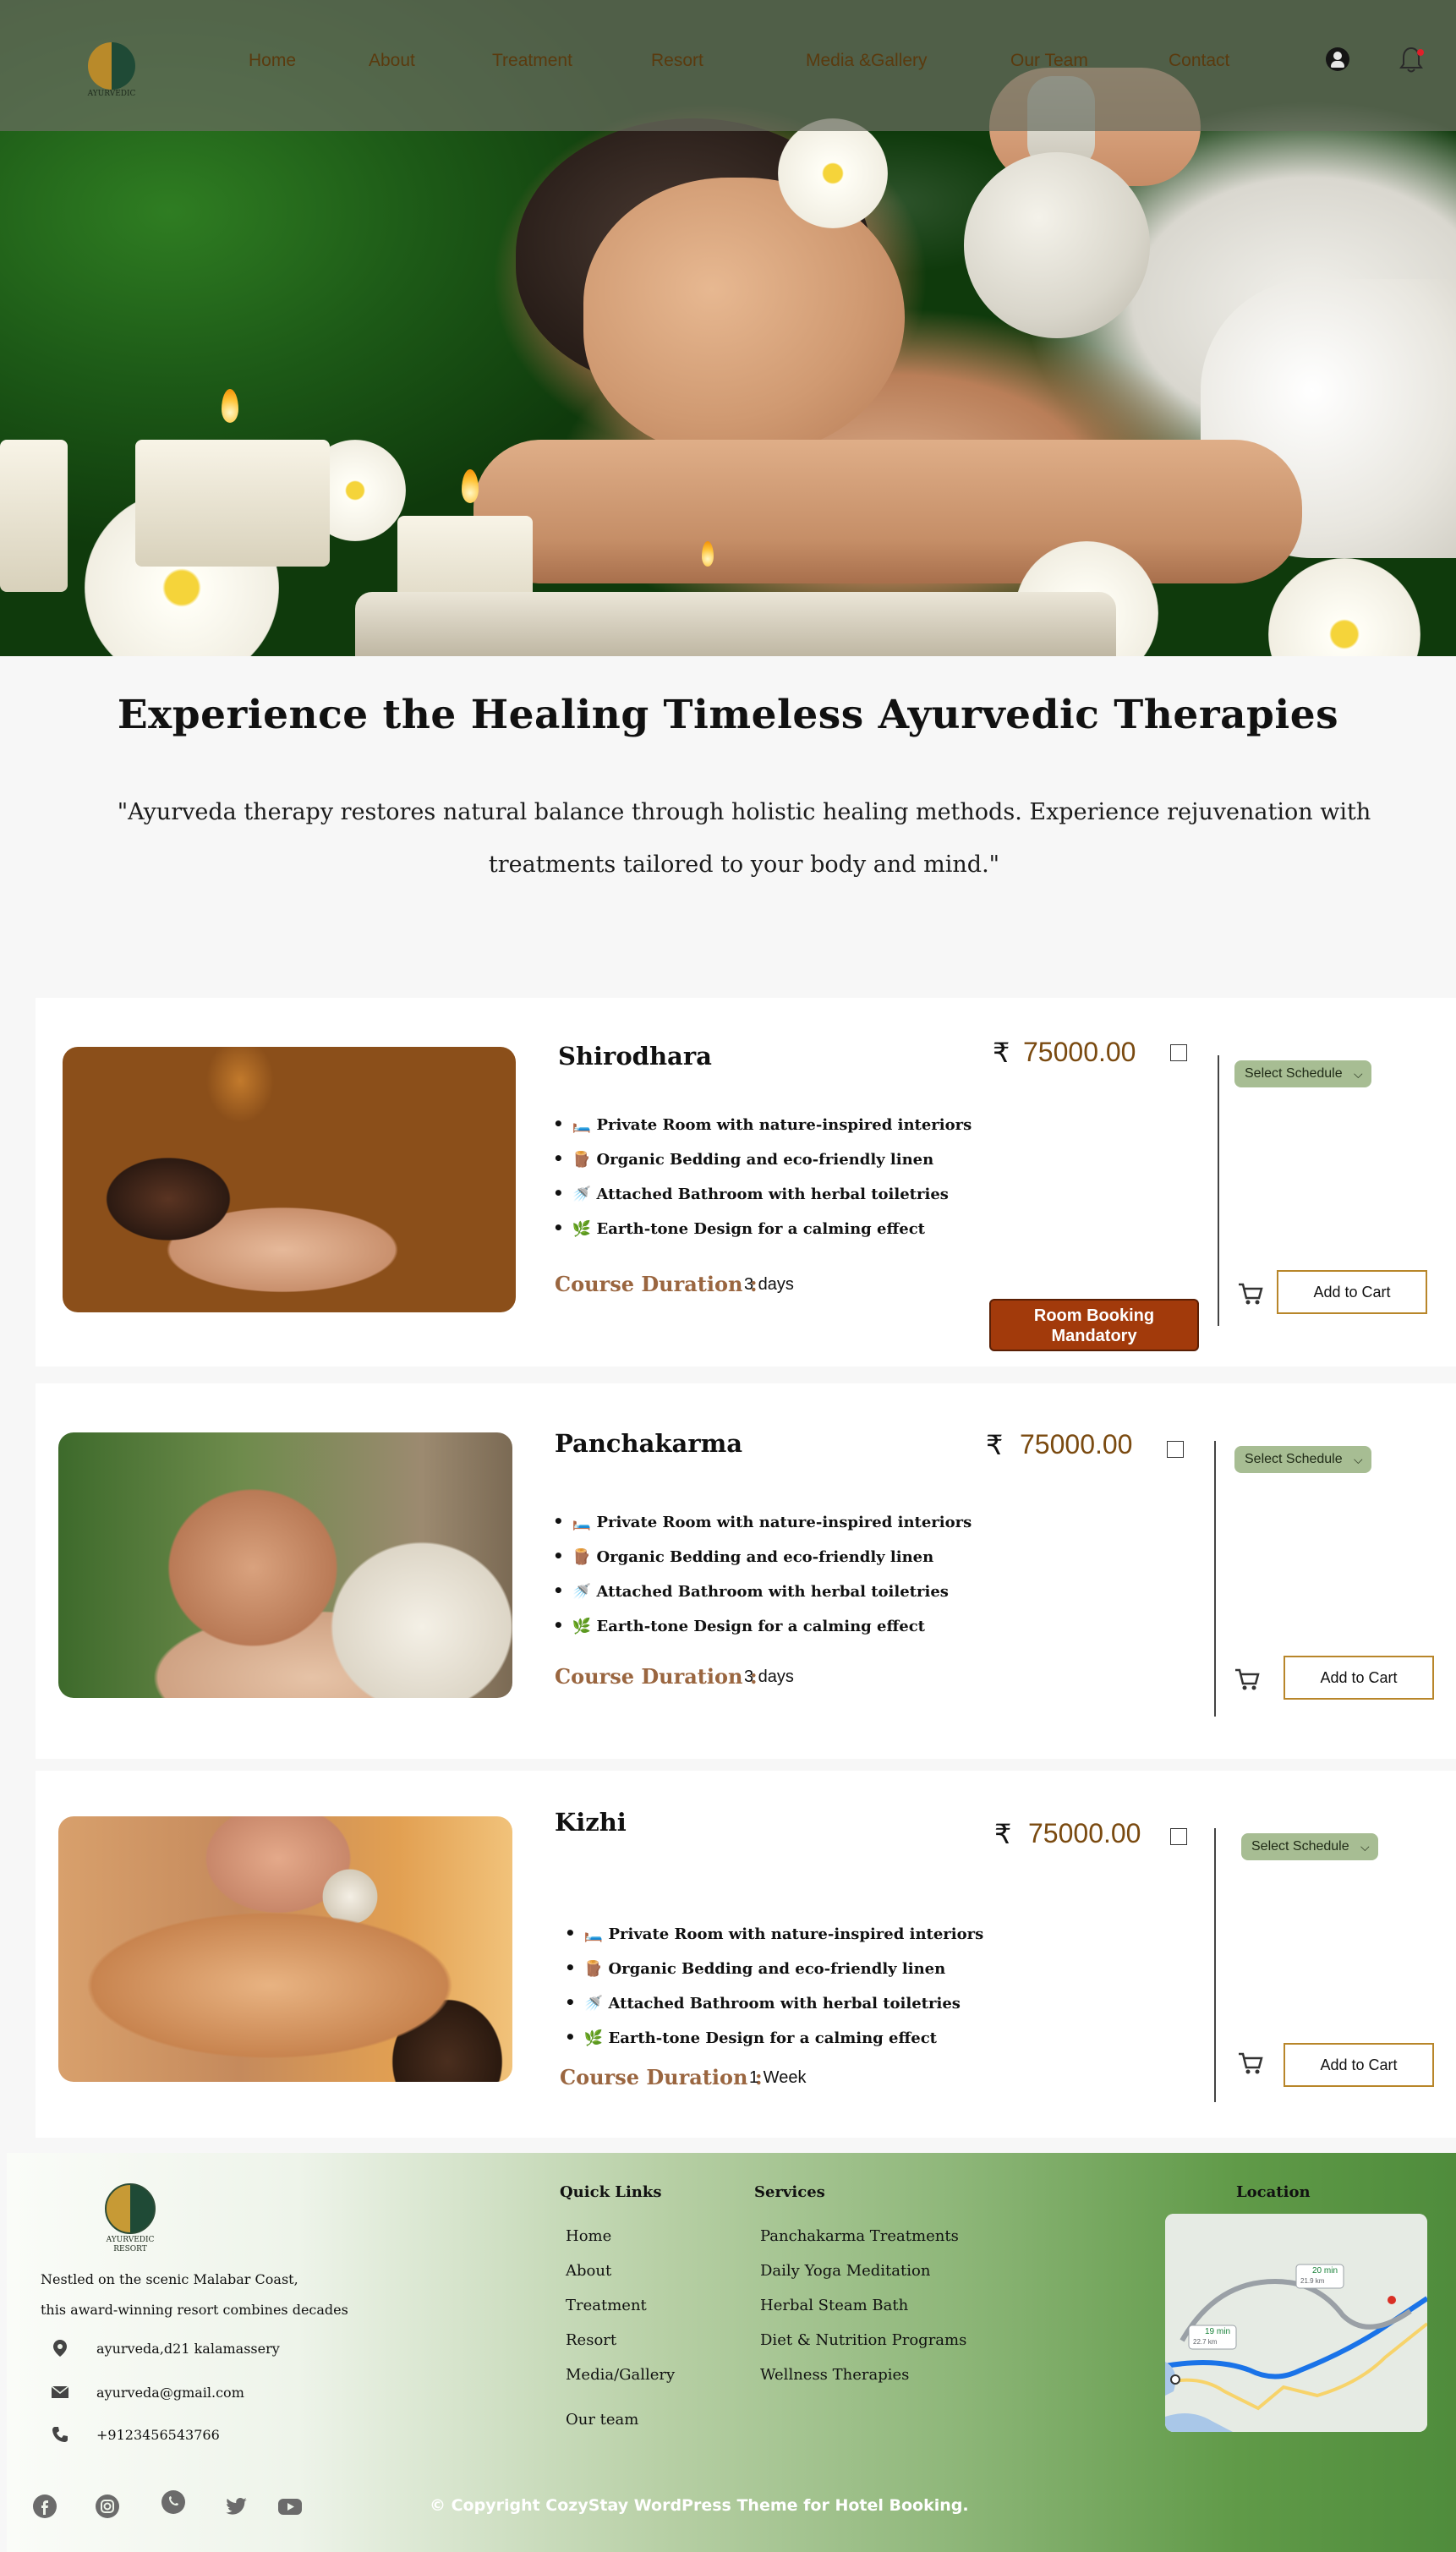 This screenshot has height=2552, width=1456. What do you see at coordinates (635, 1056) in the screenshot?
I see `treatment-name: Shirodhara` at bounding box center [635, 1056].